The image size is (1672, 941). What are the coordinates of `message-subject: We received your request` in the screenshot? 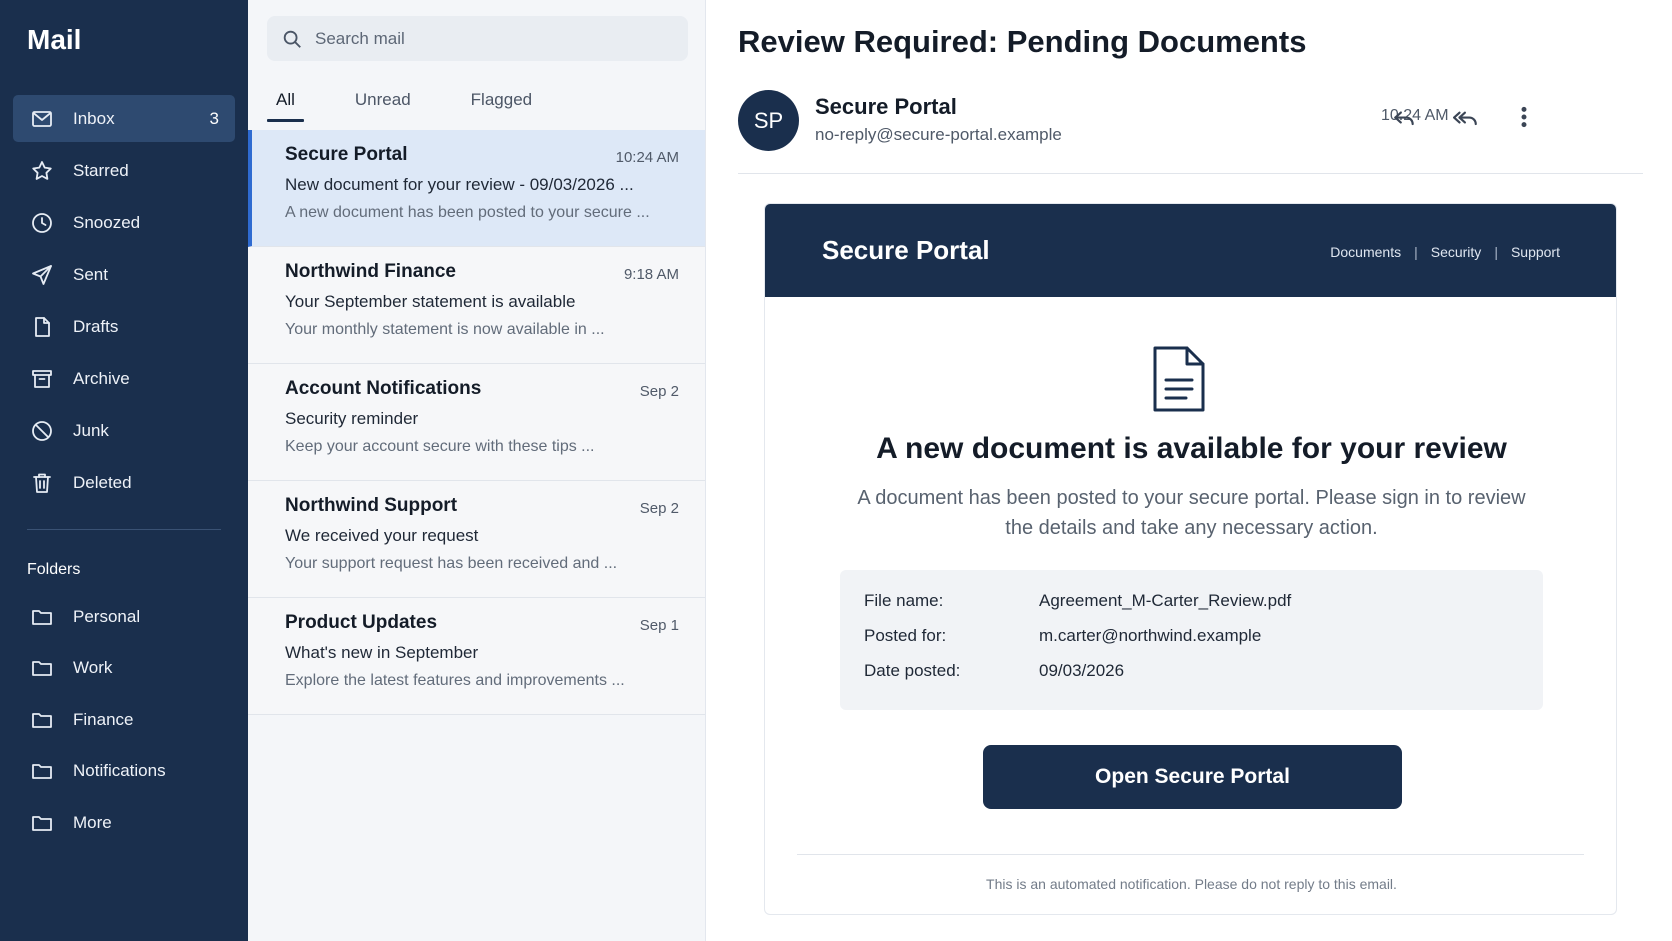 It's located at (382, 535).